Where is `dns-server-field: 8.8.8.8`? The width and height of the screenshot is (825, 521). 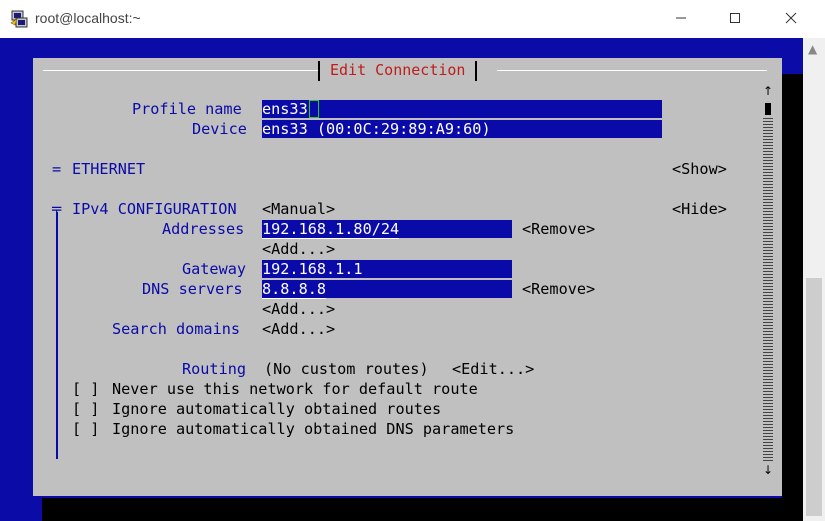 dns-server-field: 8.8.8.8 is located at coordinates (387, 289).